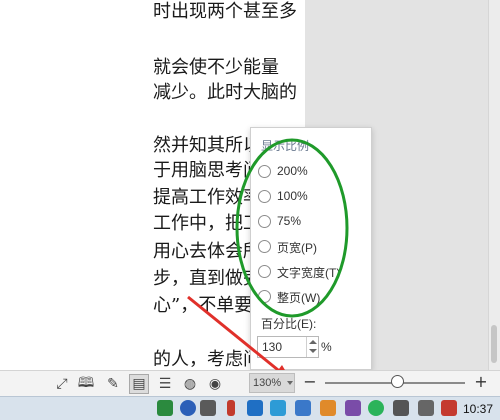 This screenshot has height=420, width=500. What do you see at coordinates (113, 384) in the screenshot?
I see `edit-pen-icon: ✎` at bounding box center [113, 384].